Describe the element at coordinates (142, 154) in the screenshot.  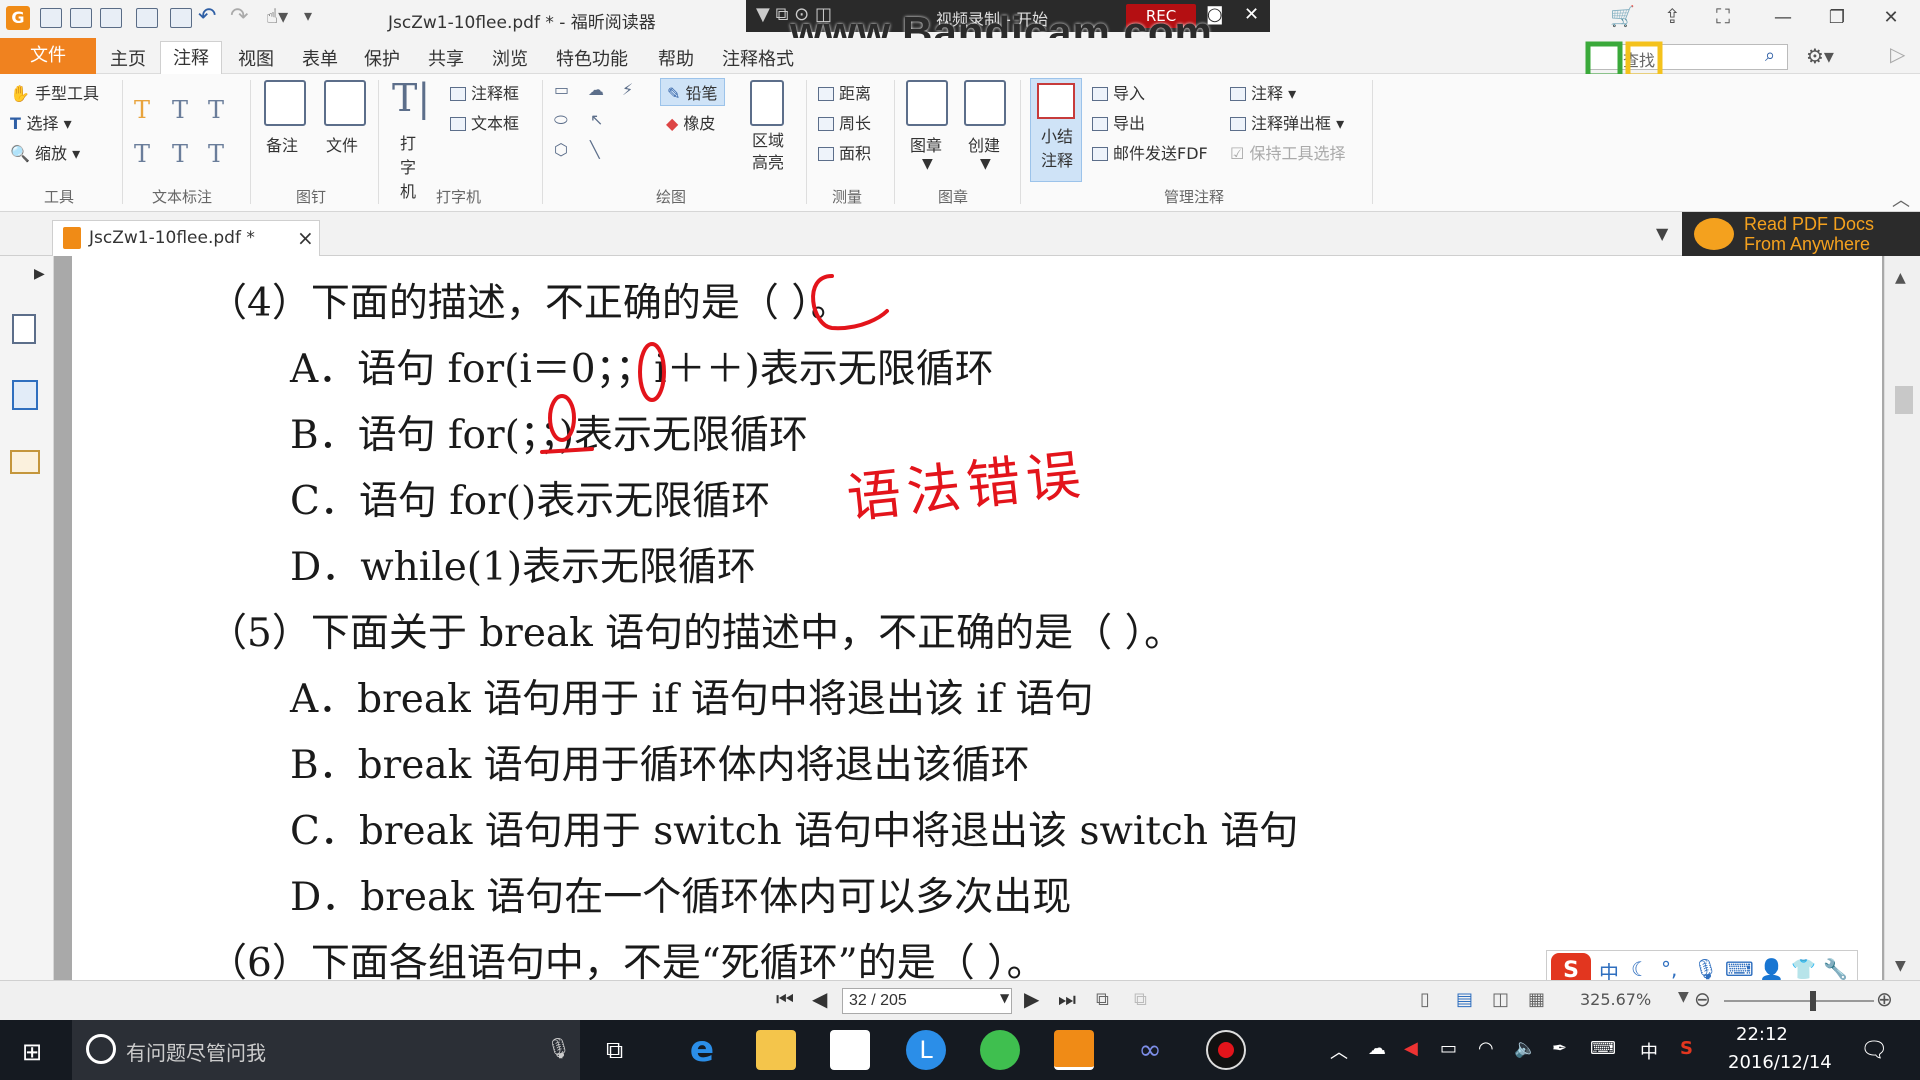
I see `strikeout-text-icon: T` at that location.